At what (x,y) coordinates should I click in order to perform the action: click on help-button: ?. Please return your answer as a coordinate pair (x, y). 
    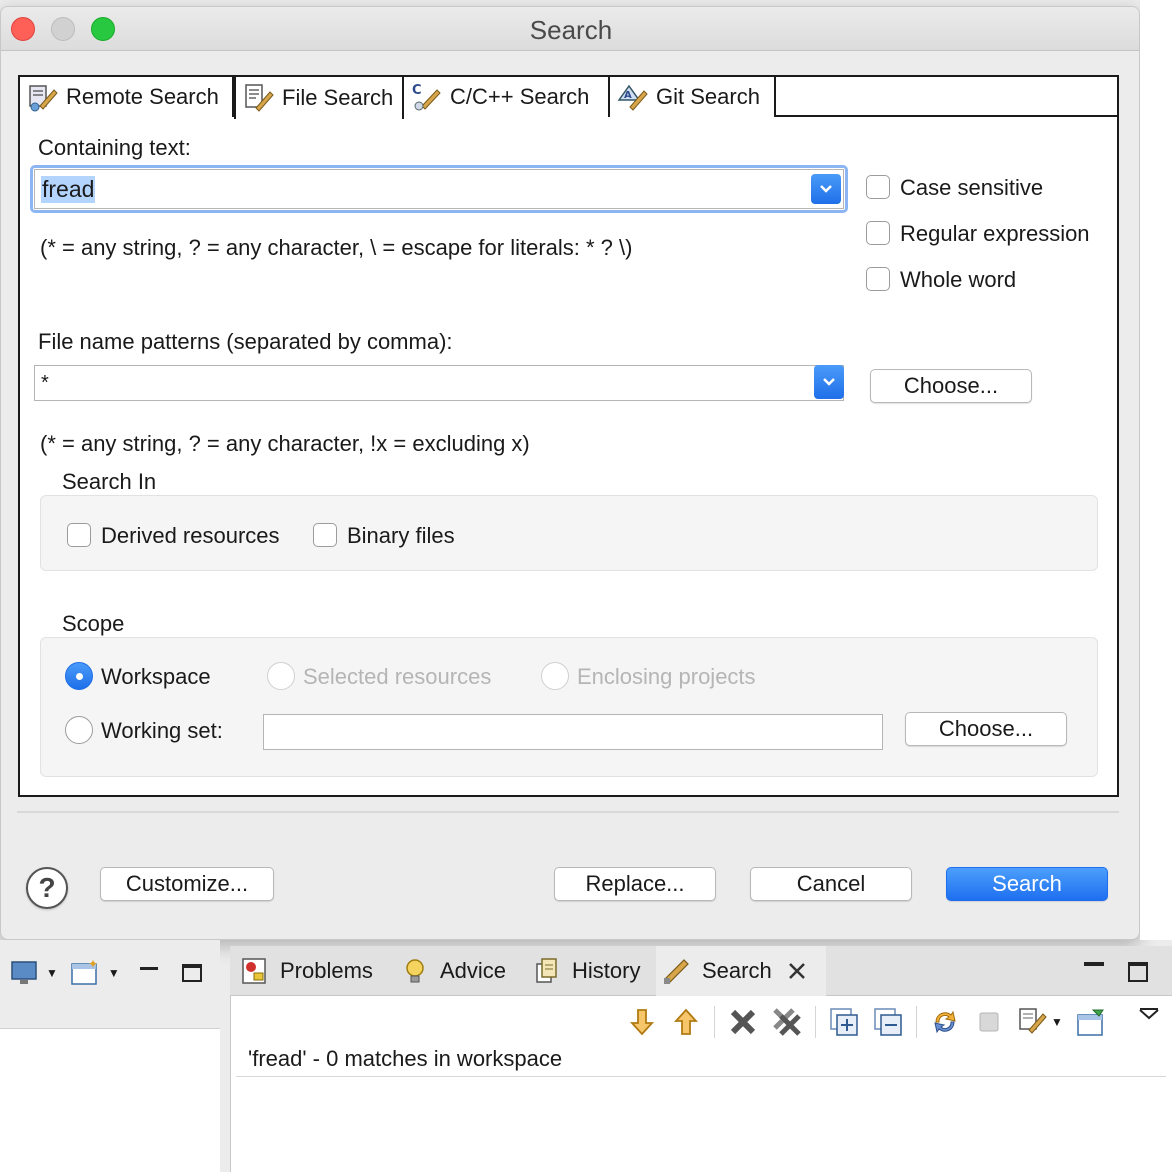
    Looking at the image, I should click on (47, 888).